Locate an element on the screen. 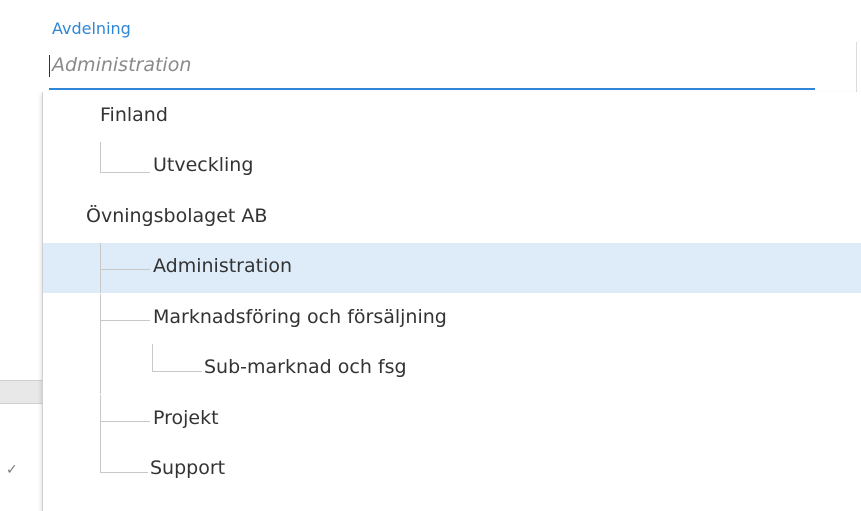 This screenshot has height=511, width=861. tree-item-label: Utveckling is located at coordinates (203, 165).